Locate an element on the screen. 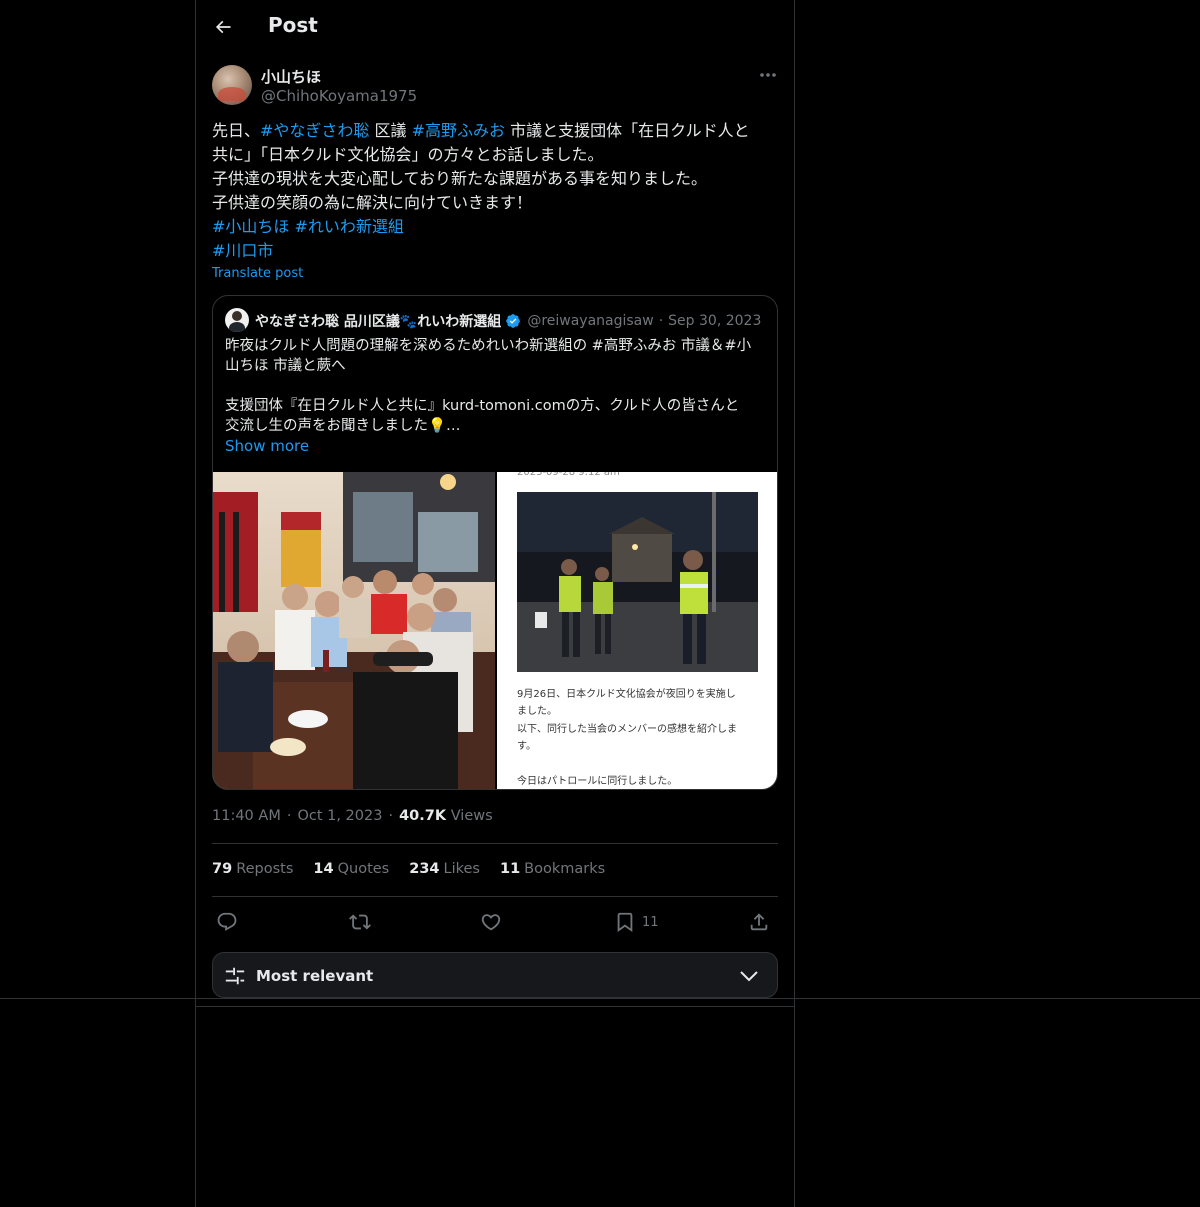 The image size is (1200, 1207). post-text-segment: 市議と支援団体「在日クルド人と is located at coordinates (627, 130).